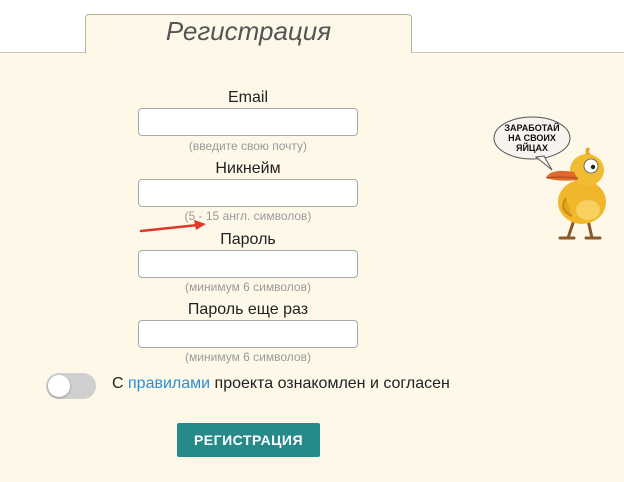 The image size is (624, 482). I want to click on bubble-line2: НА СВОИХ, so click(532, 138).